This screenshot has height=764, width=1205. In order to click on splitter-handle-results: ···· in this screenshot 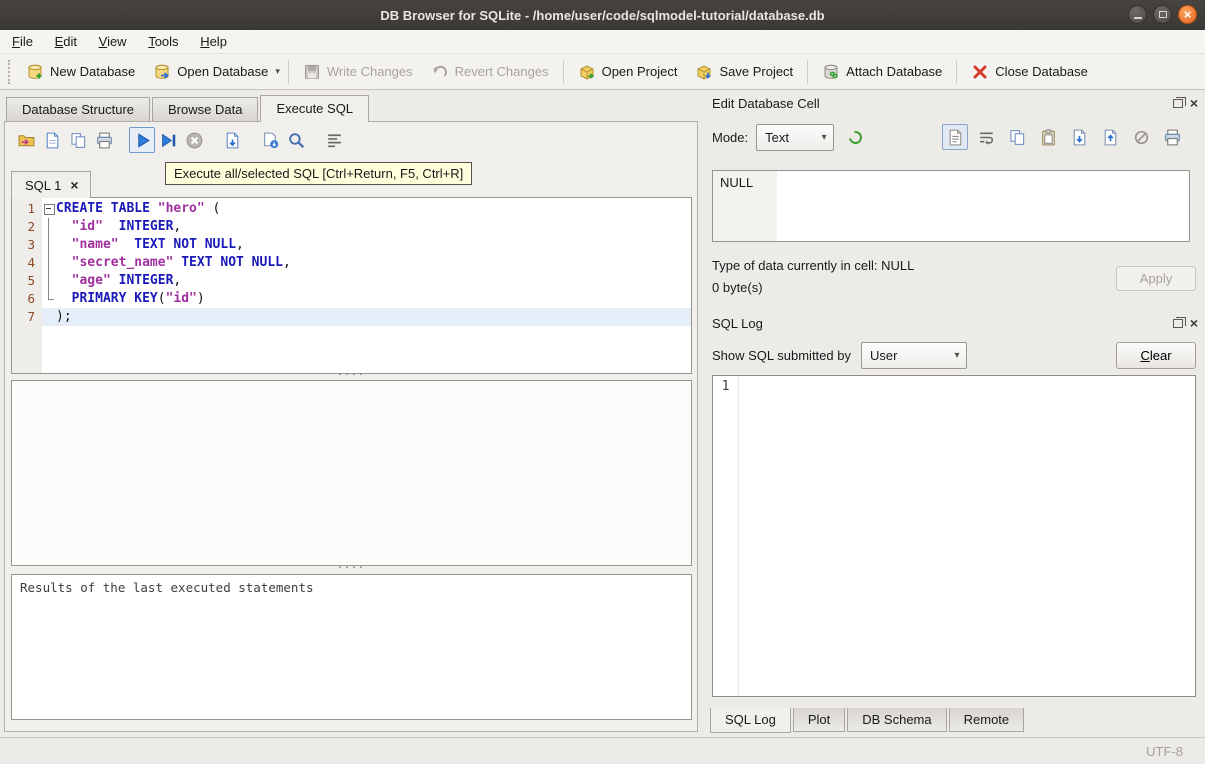, I will do `click(351, 566)`.